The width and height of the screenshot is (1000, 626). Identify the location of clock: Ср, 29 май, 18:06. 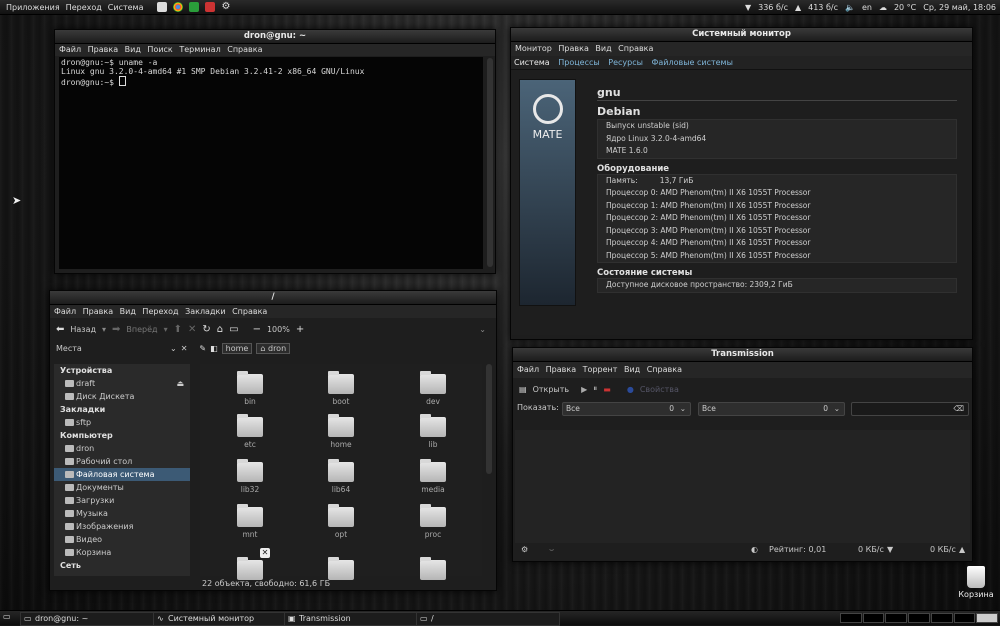
(959, 7).